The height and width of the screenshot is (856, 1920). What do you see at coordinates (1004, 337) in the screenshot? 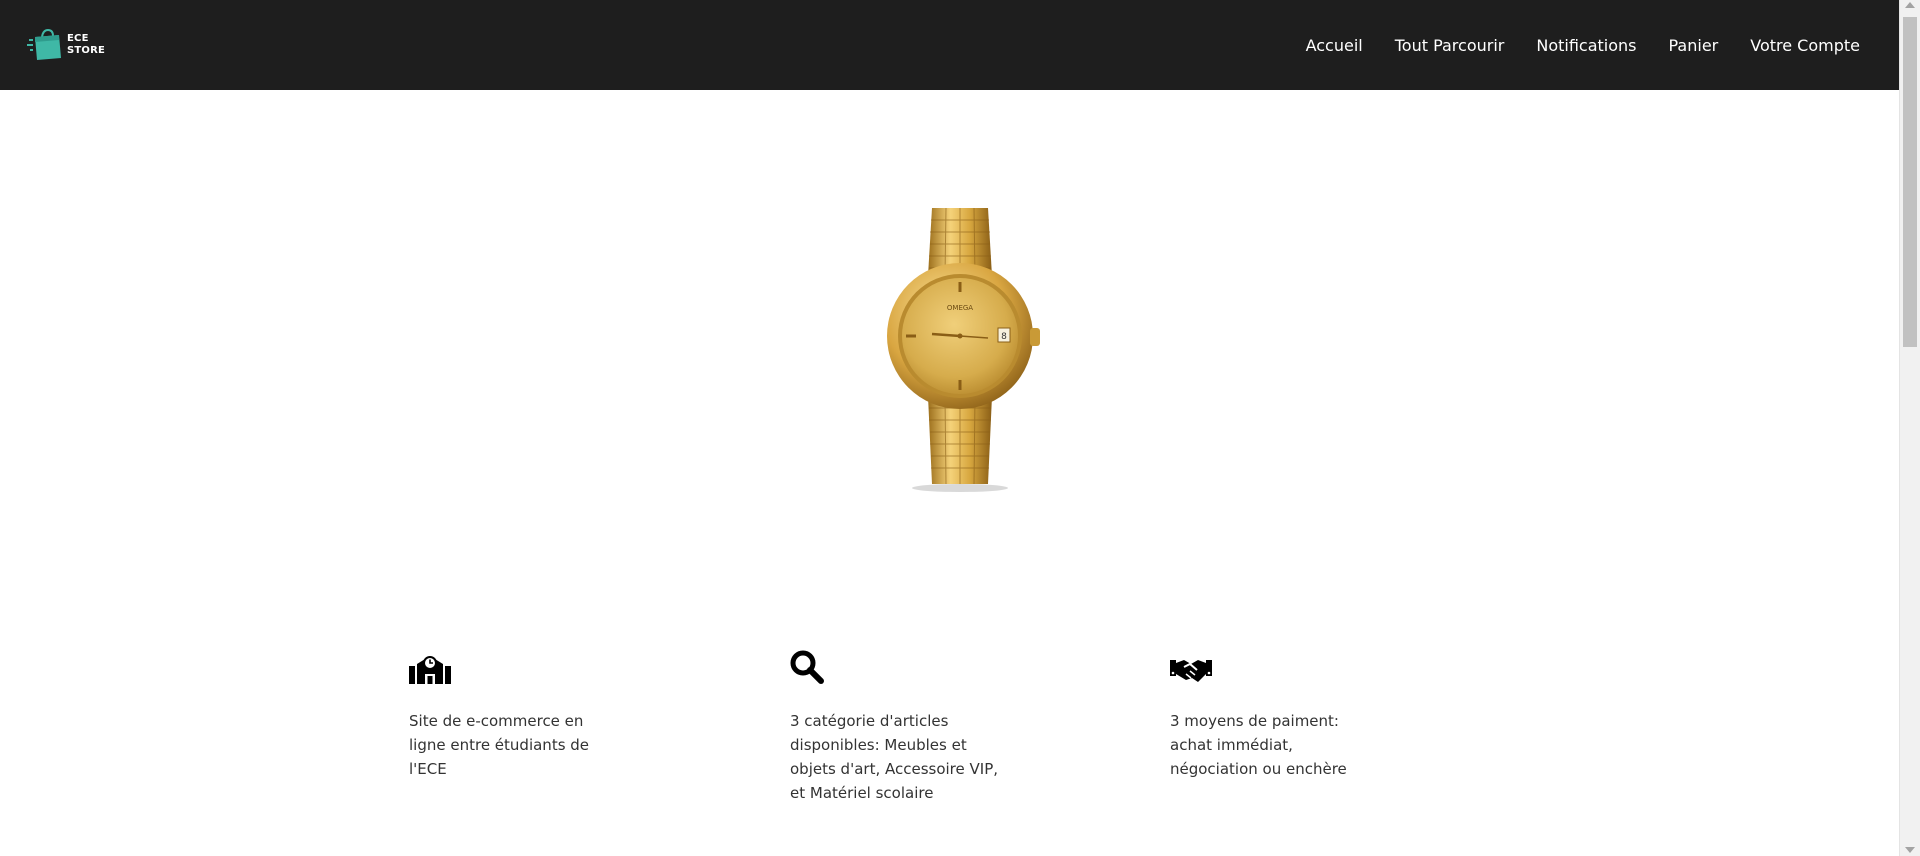
I see `svg-text: 8` at bounding box center [1004, 337].